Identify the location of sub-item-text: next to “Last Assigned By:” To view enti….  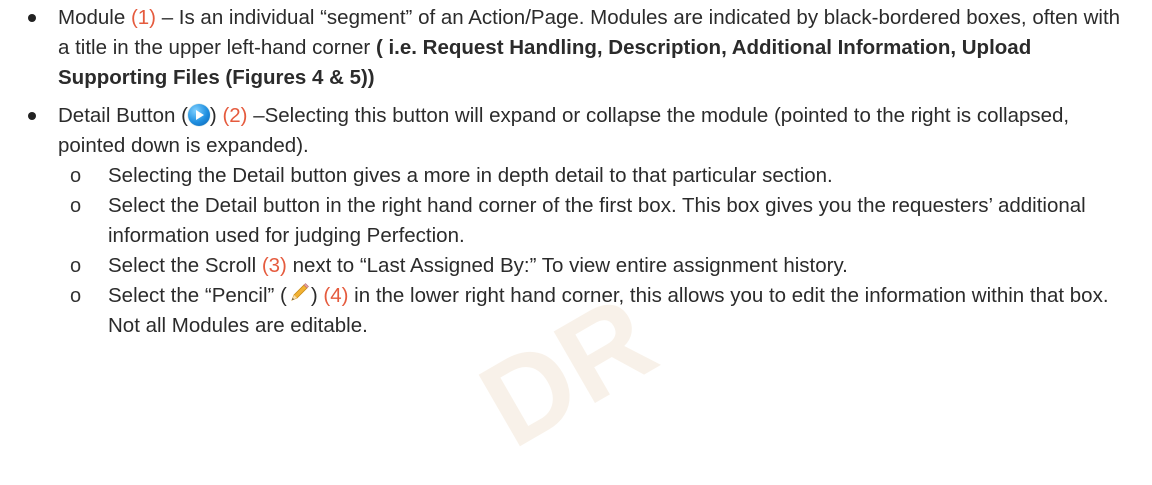
(567, 265).